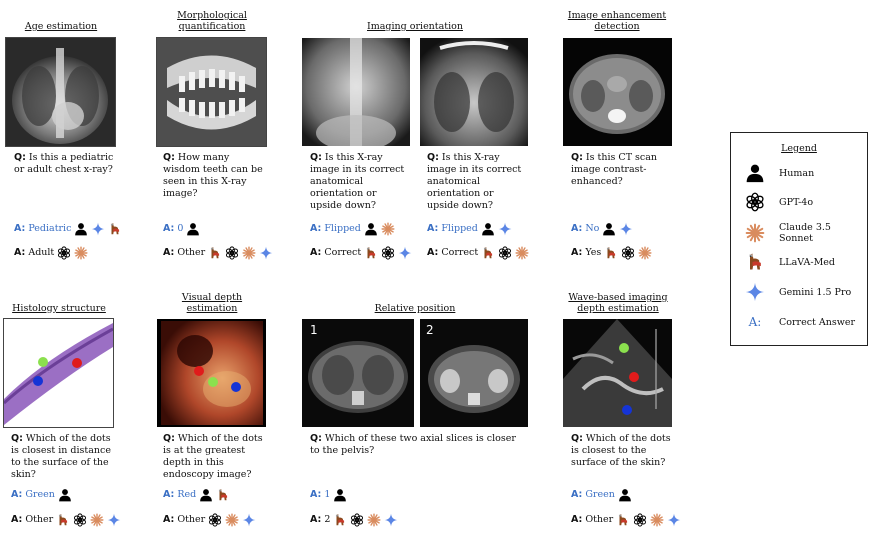 This screenshot has width=882, height=540. What do you see at coordinates (41, 495) in the screenshot?
I see `correct-answer-histo: A: Green` at bounding box center [41, 495].